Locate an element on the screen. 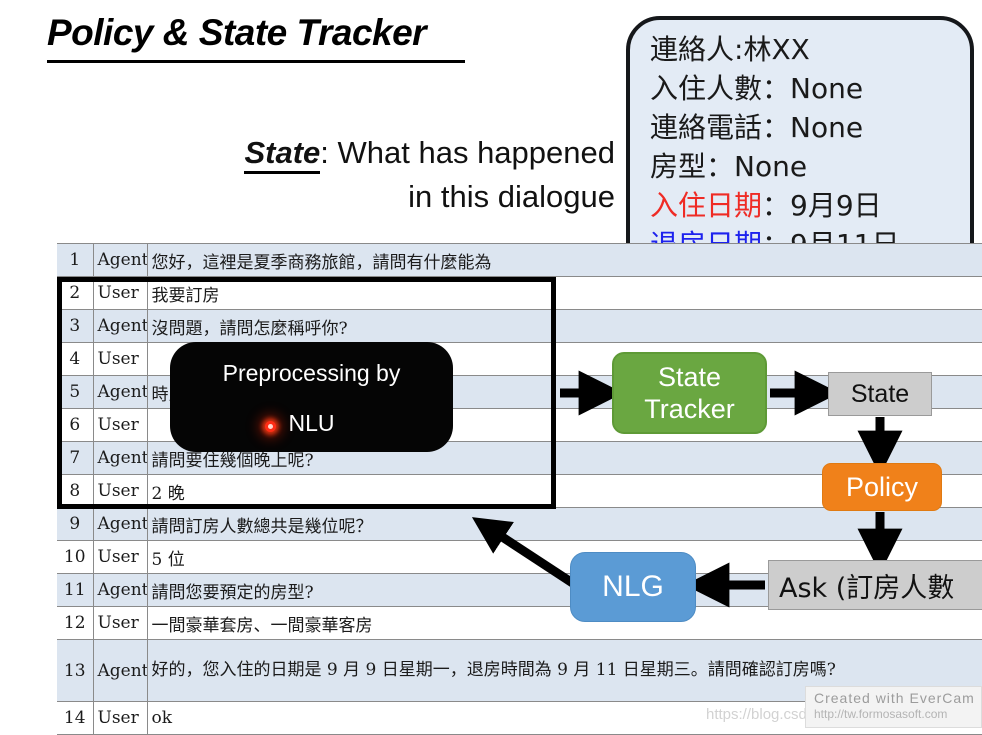  nlu-overlay-line2: NLU is located at coordinates (311, 423).